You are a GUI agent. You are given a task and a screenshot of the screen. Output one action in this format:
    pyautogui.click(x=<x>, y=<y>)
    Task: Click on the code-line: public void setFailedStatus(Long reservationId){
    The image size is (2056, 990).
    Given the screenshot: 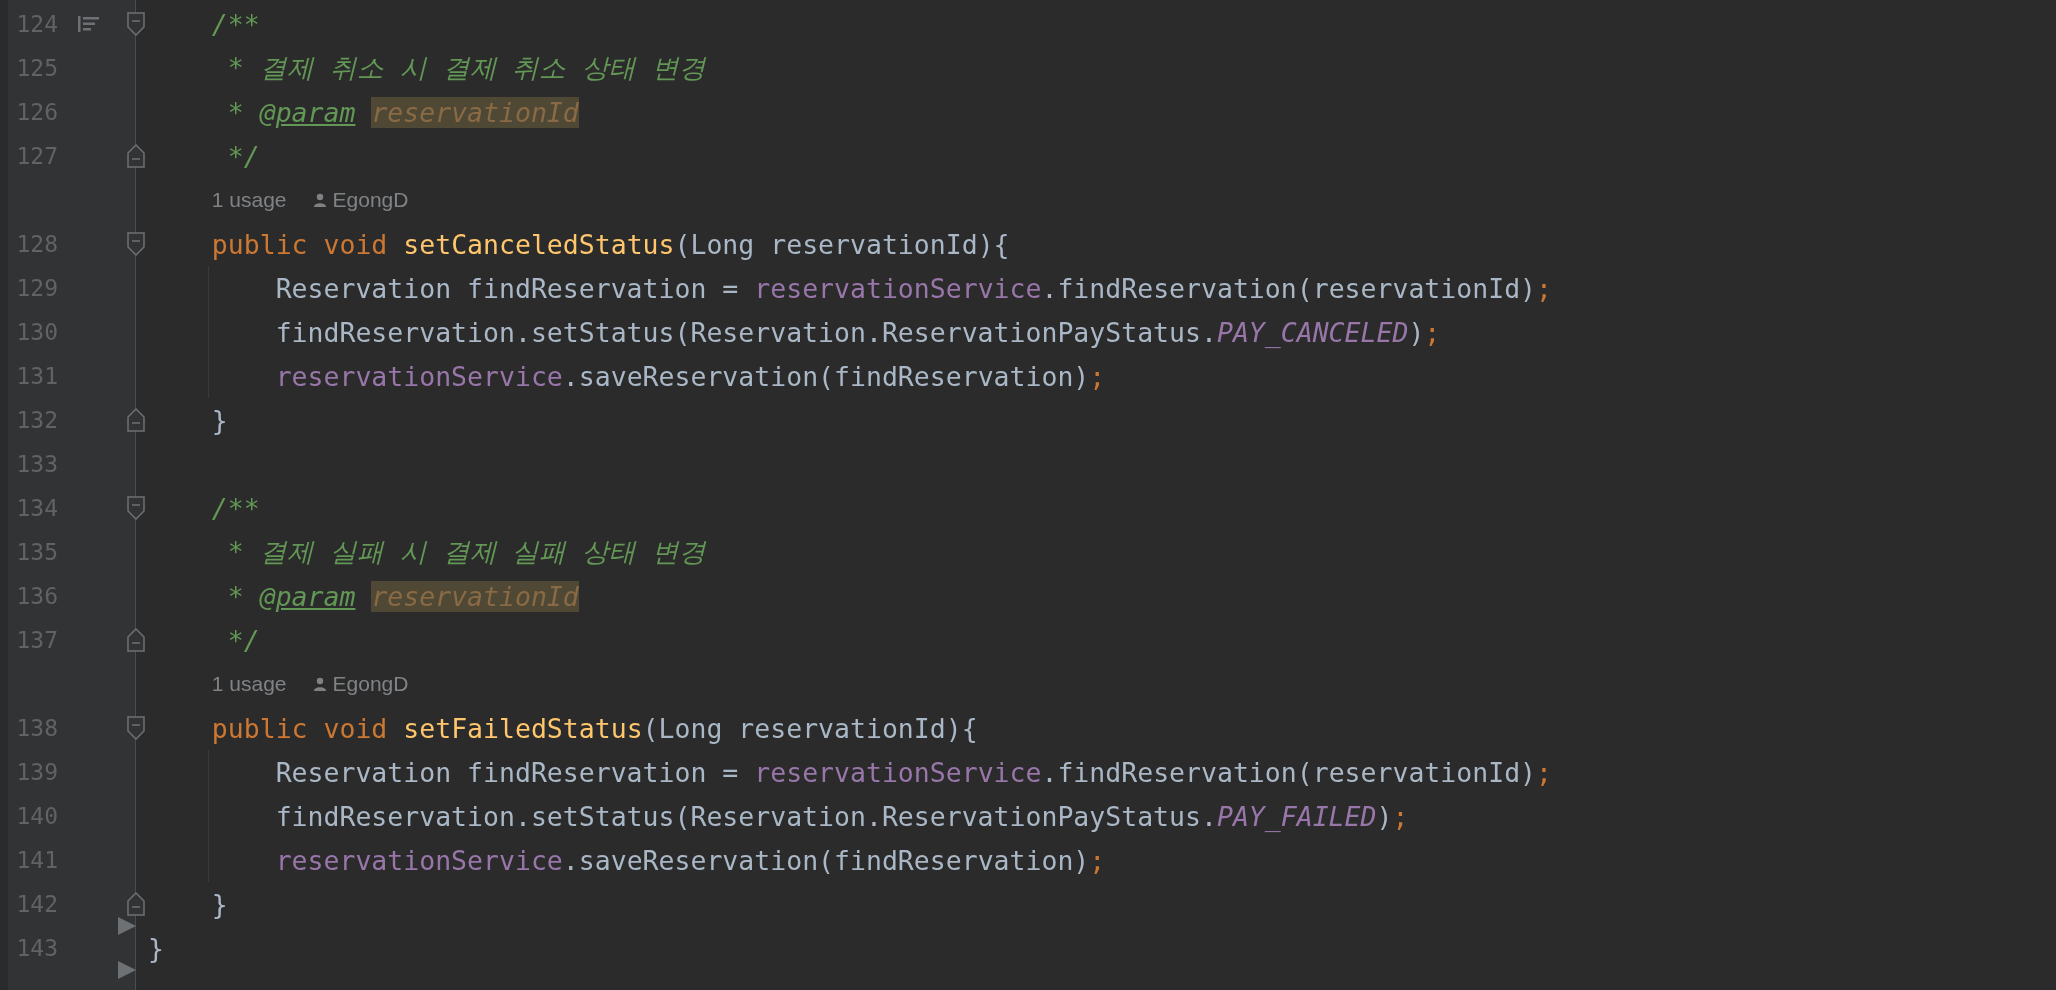 What is the action you would take?
    pyautogui.click(x=594, y=728)
    